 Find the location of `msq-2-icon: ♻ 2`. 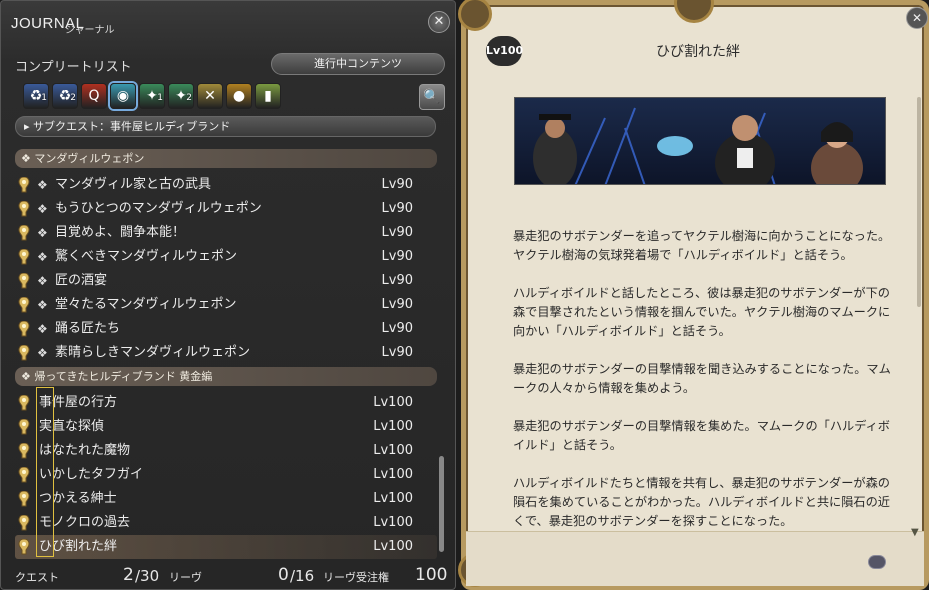

msq-2-icon: ♻ 2 is located at coordinates (65, 96).